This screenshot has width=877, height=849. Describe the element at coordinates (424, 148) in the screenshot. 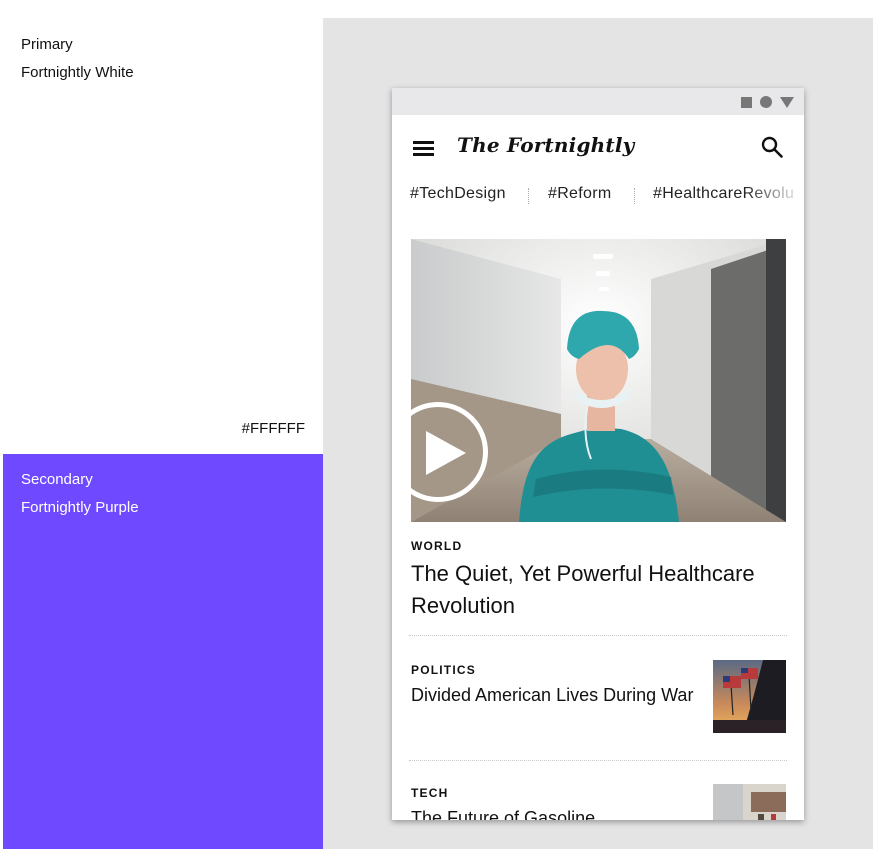

I see `menu-icon` at that location.